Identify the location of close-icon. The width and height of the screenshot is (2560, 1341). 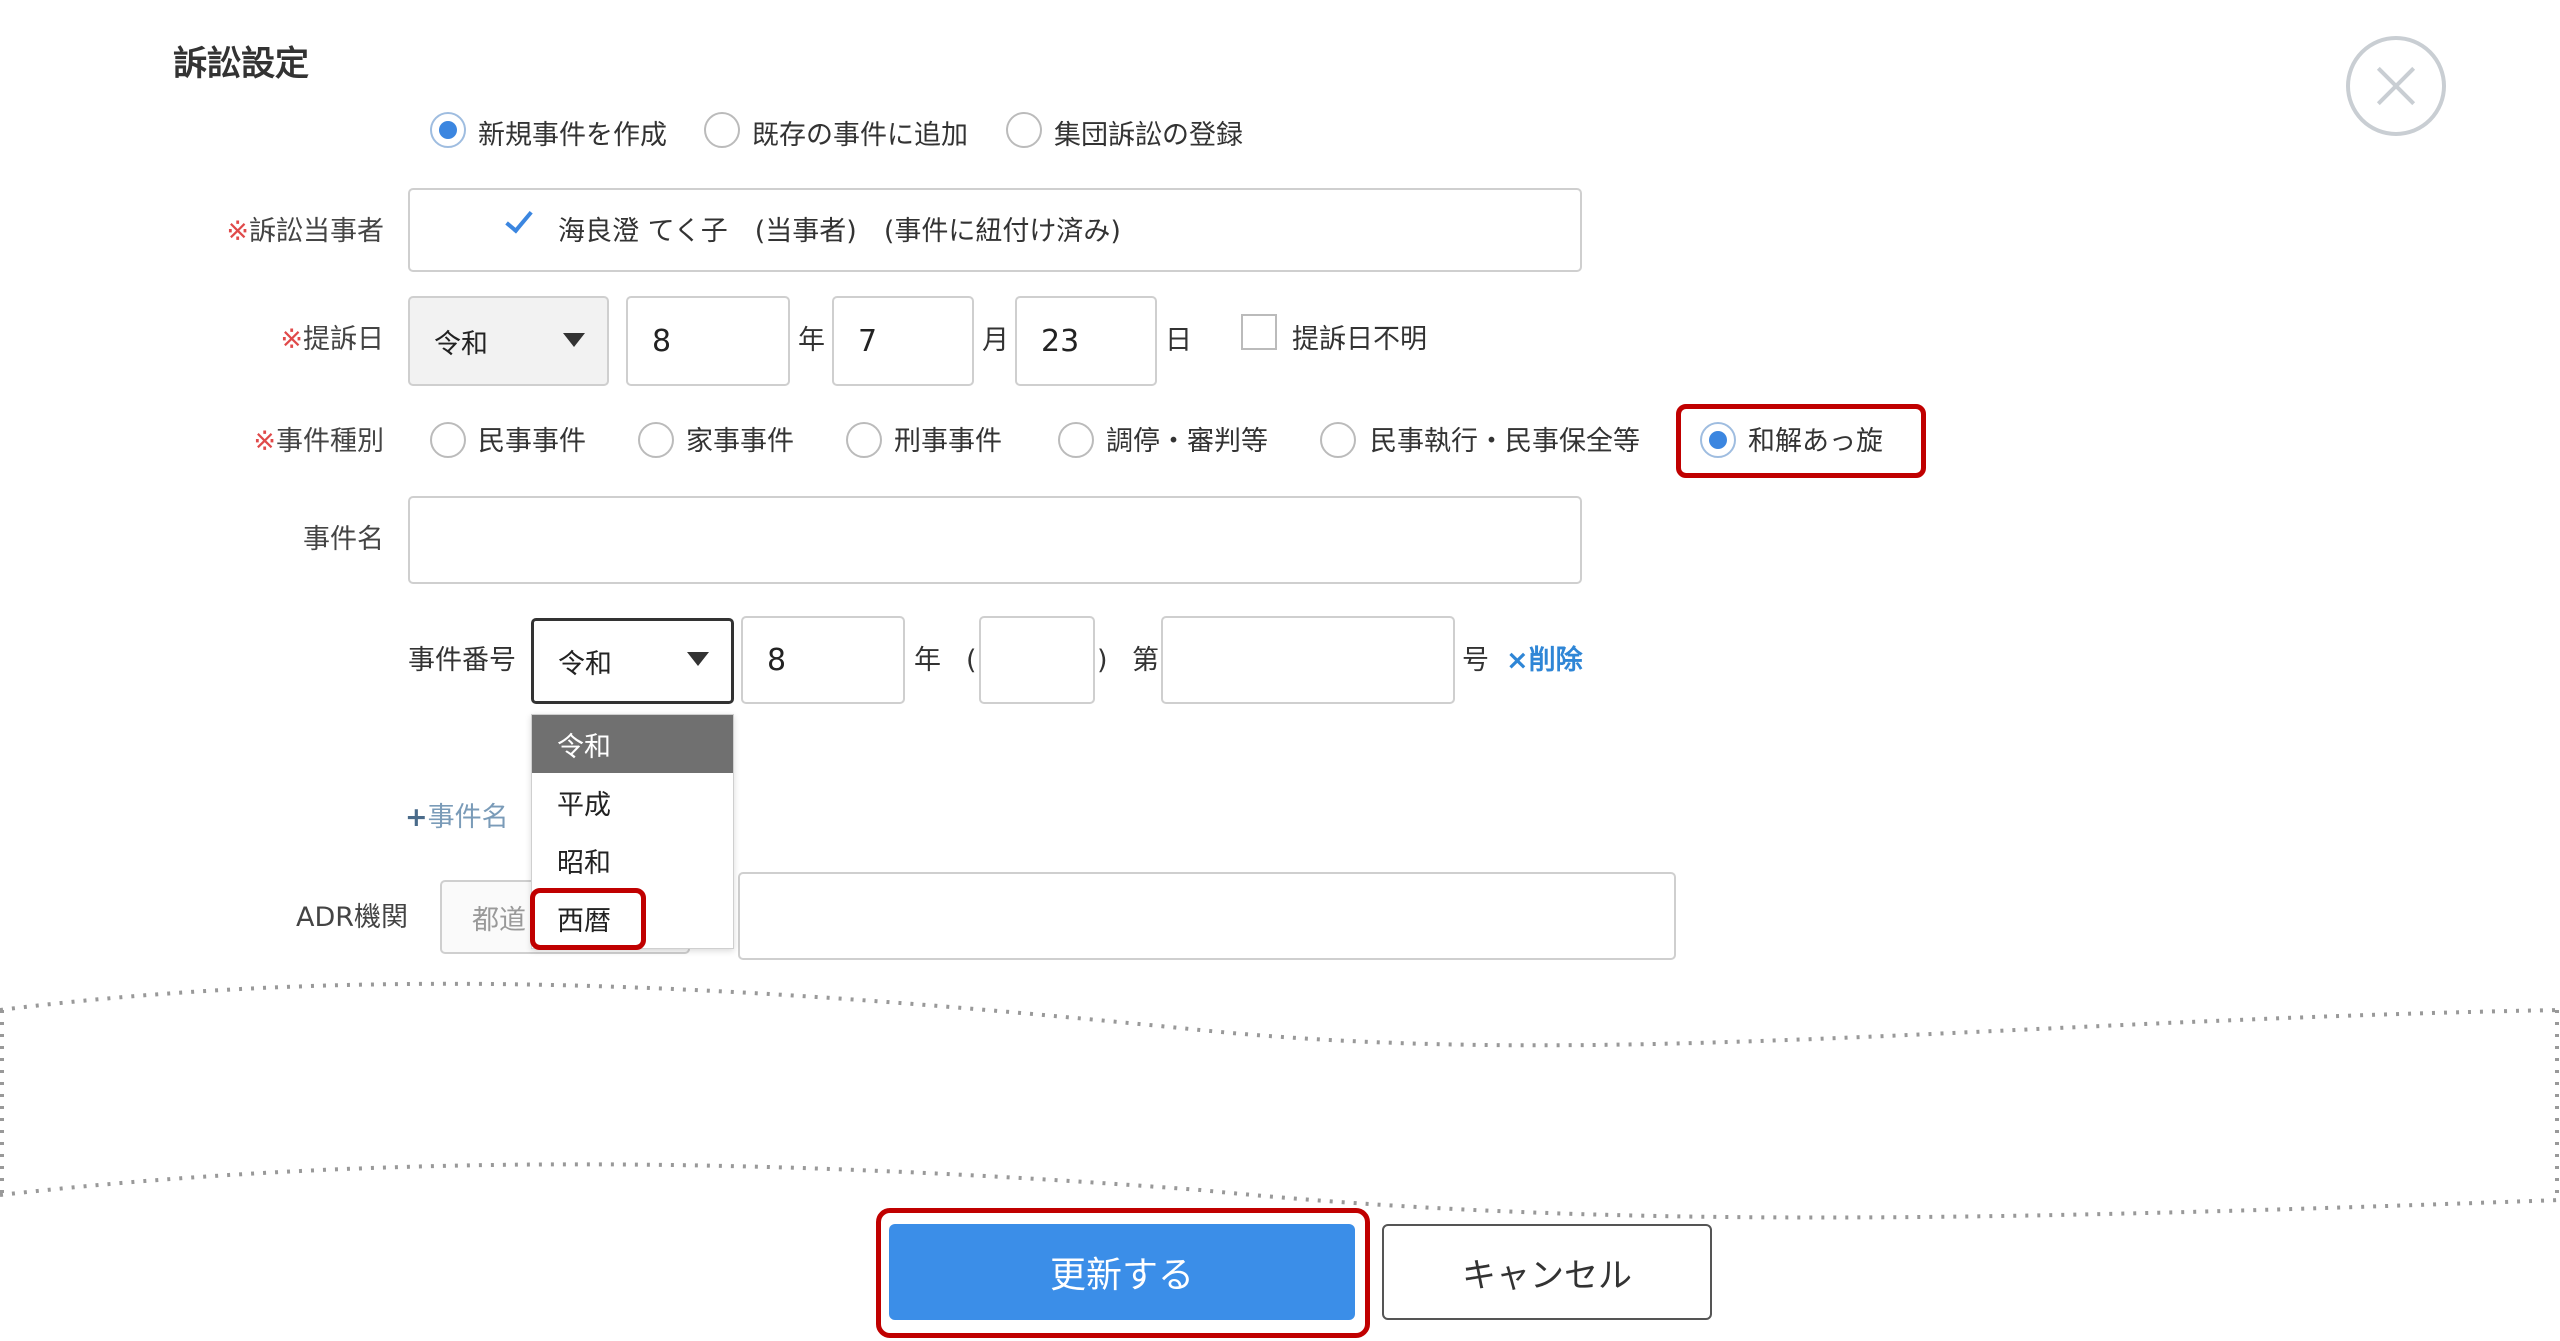
(2396, 86).